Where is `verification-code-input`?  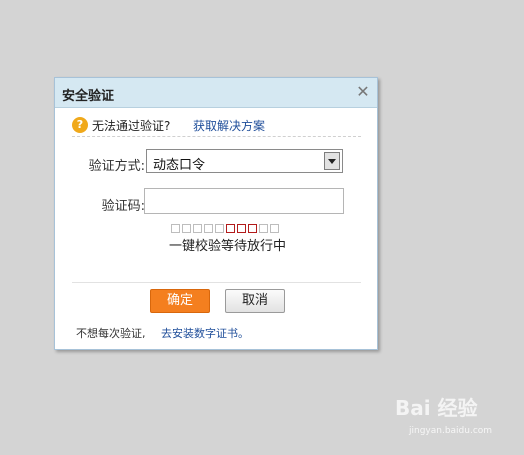 verification-code-input is located at coordinates (244, 201).